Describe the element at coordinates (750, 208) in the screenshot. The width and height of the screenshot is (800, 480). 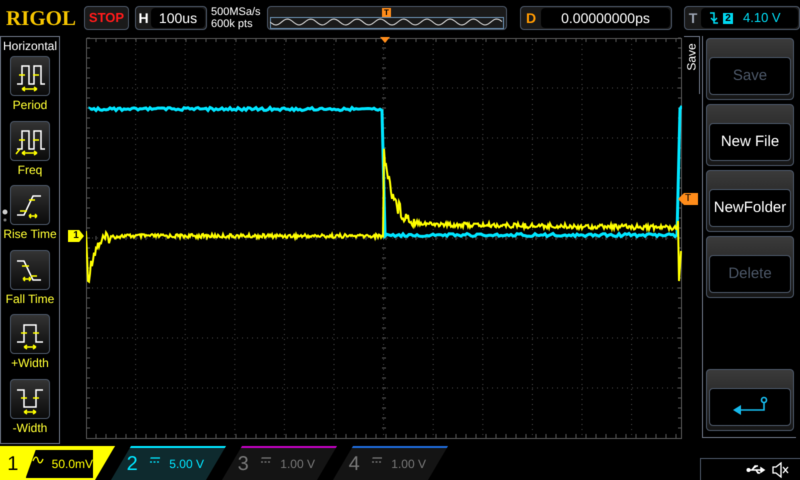
I see `softkey-label: NewFolder` at that location.